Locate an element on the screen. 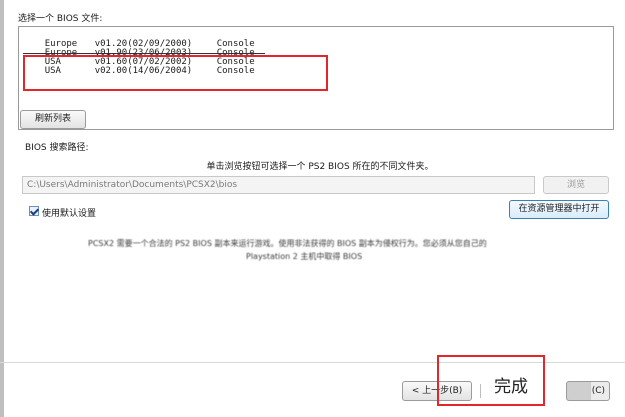 The width and height of the screenshot is (625, 417). browse-button: 浏览 is located at coordinates (576, 185).